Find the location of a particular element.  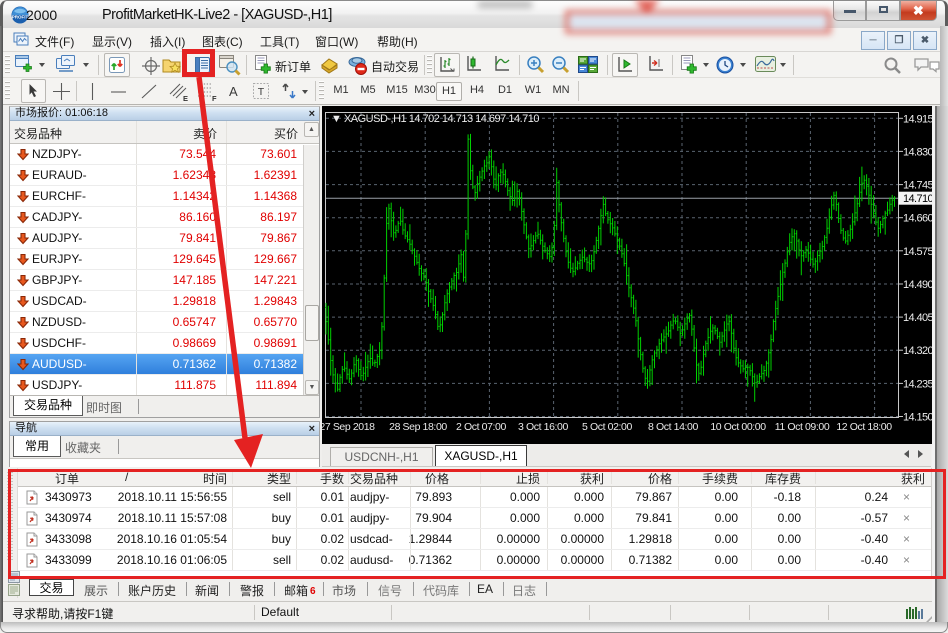

svg-text: 3 Oct 16:00 is located at coordinates (543, 427).